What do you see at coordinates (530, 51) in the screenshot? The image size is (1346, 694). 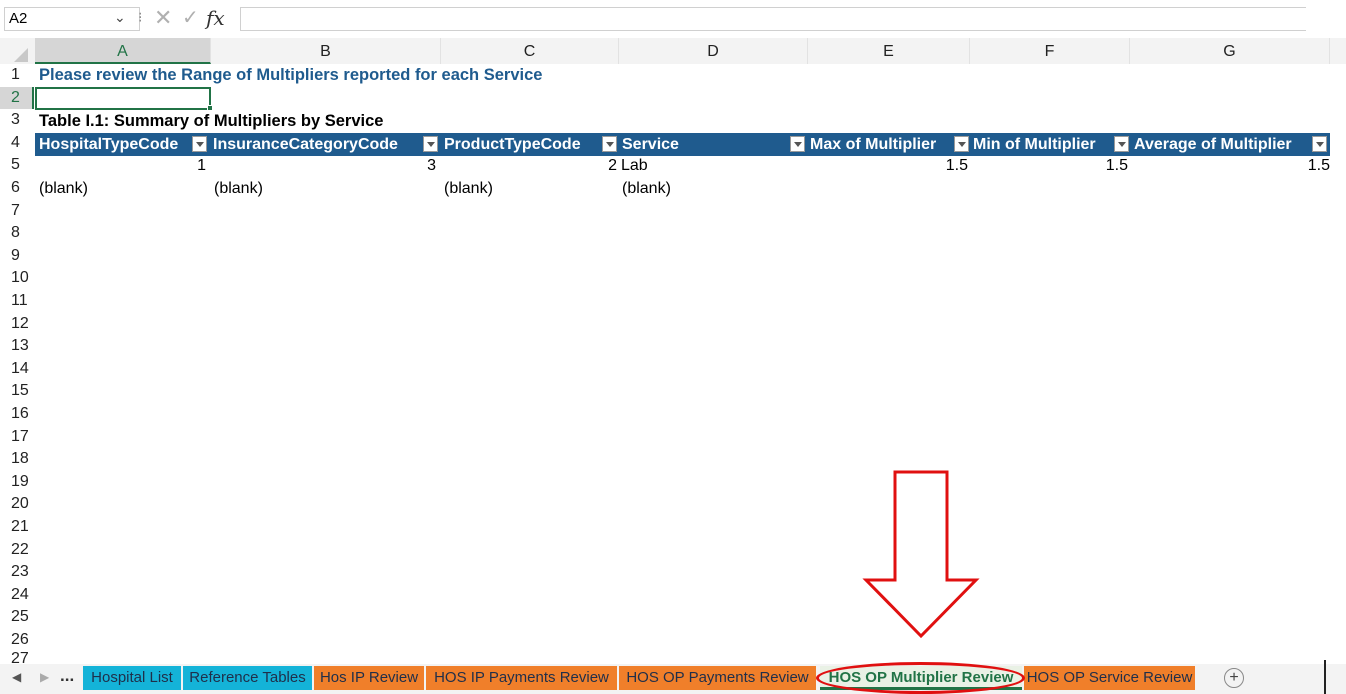 I see `column-header-c: C` at bounding box center [530, 51].